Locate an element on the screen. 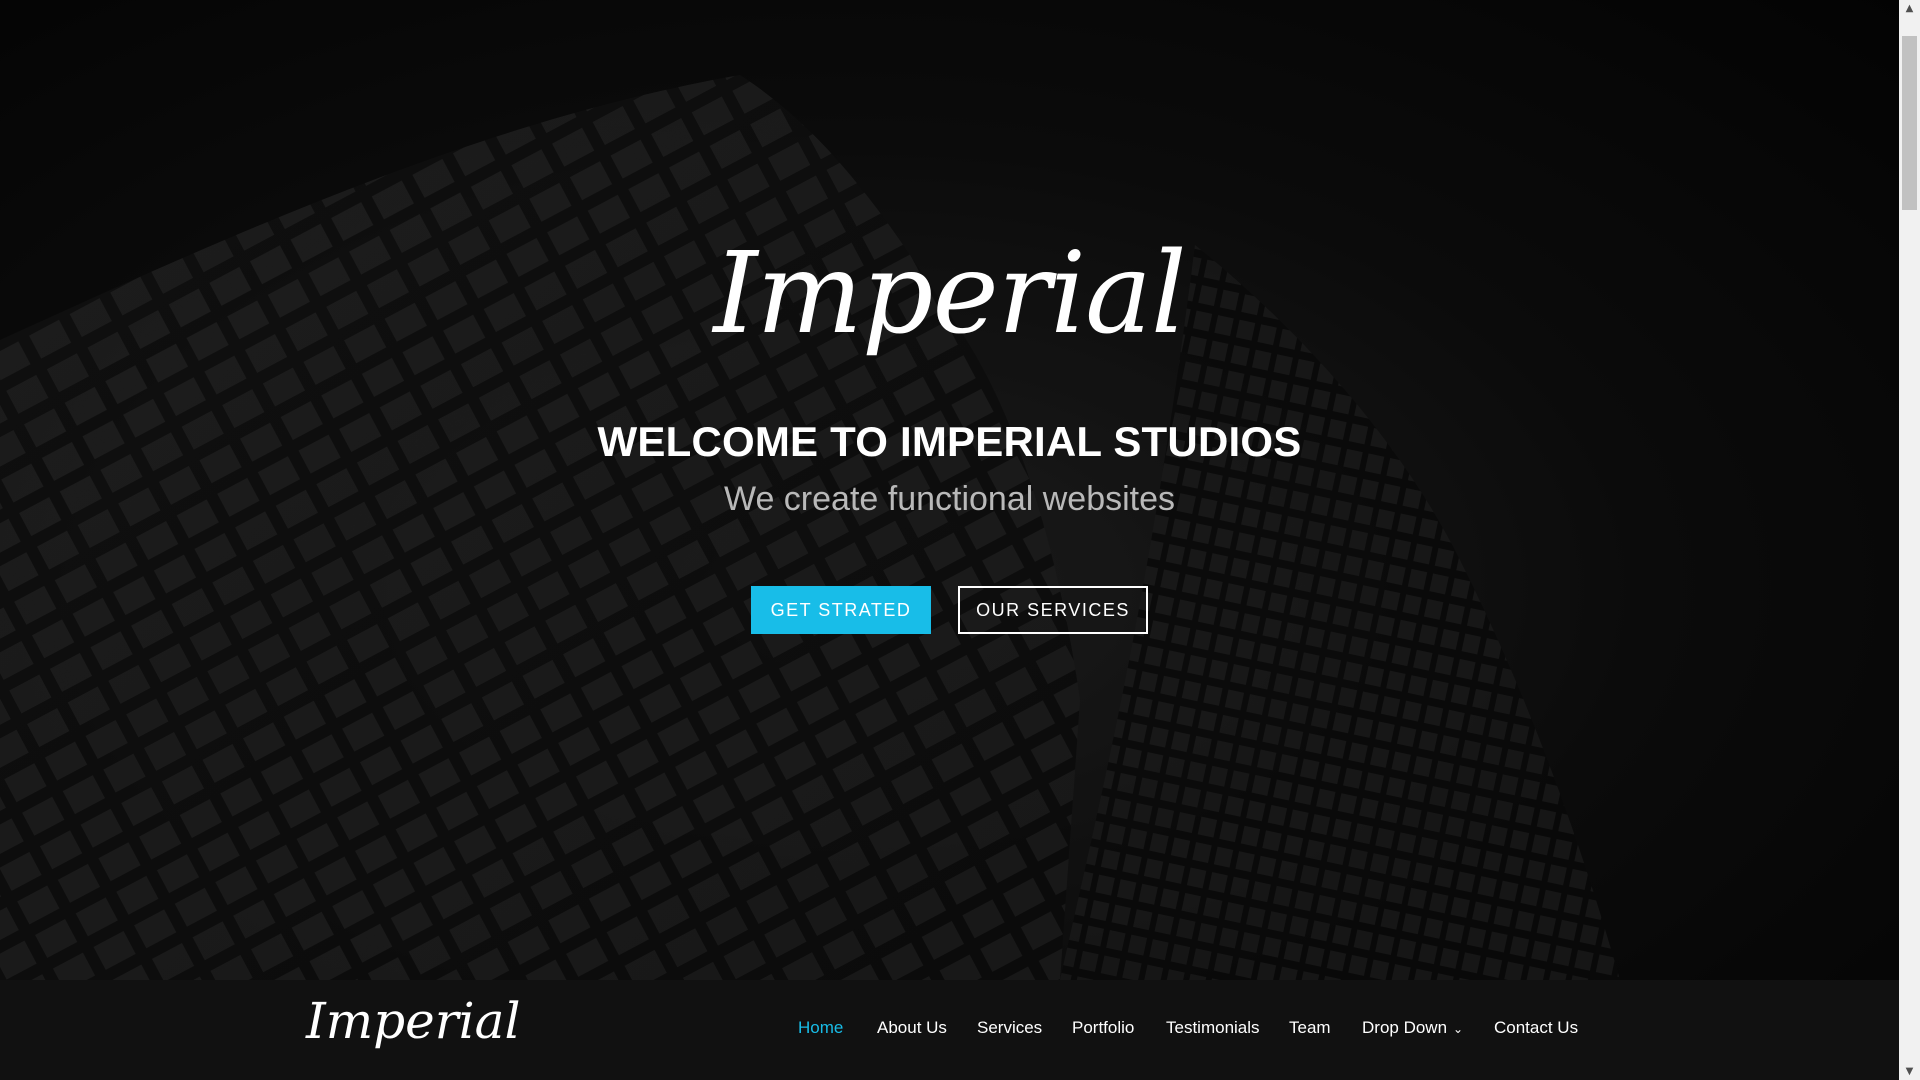 The height and width of the screenshot is (1080, 1920). our-services-button: OUR SERVICES is located at coordinates (1053, 610).